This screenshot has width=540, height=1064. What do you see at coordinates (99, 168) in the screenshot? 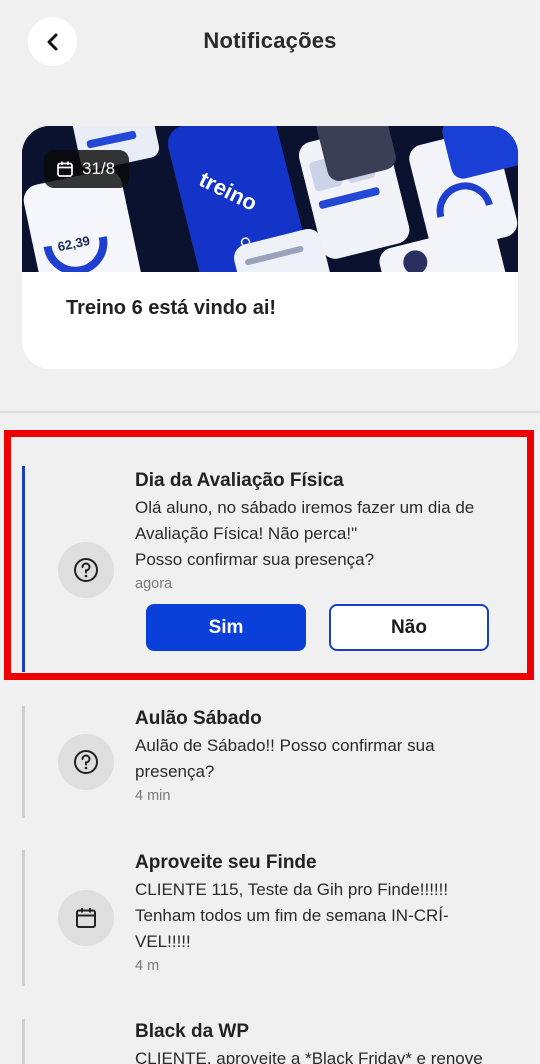
I see `date-text: 31/8` at bounding box center [99, 168].